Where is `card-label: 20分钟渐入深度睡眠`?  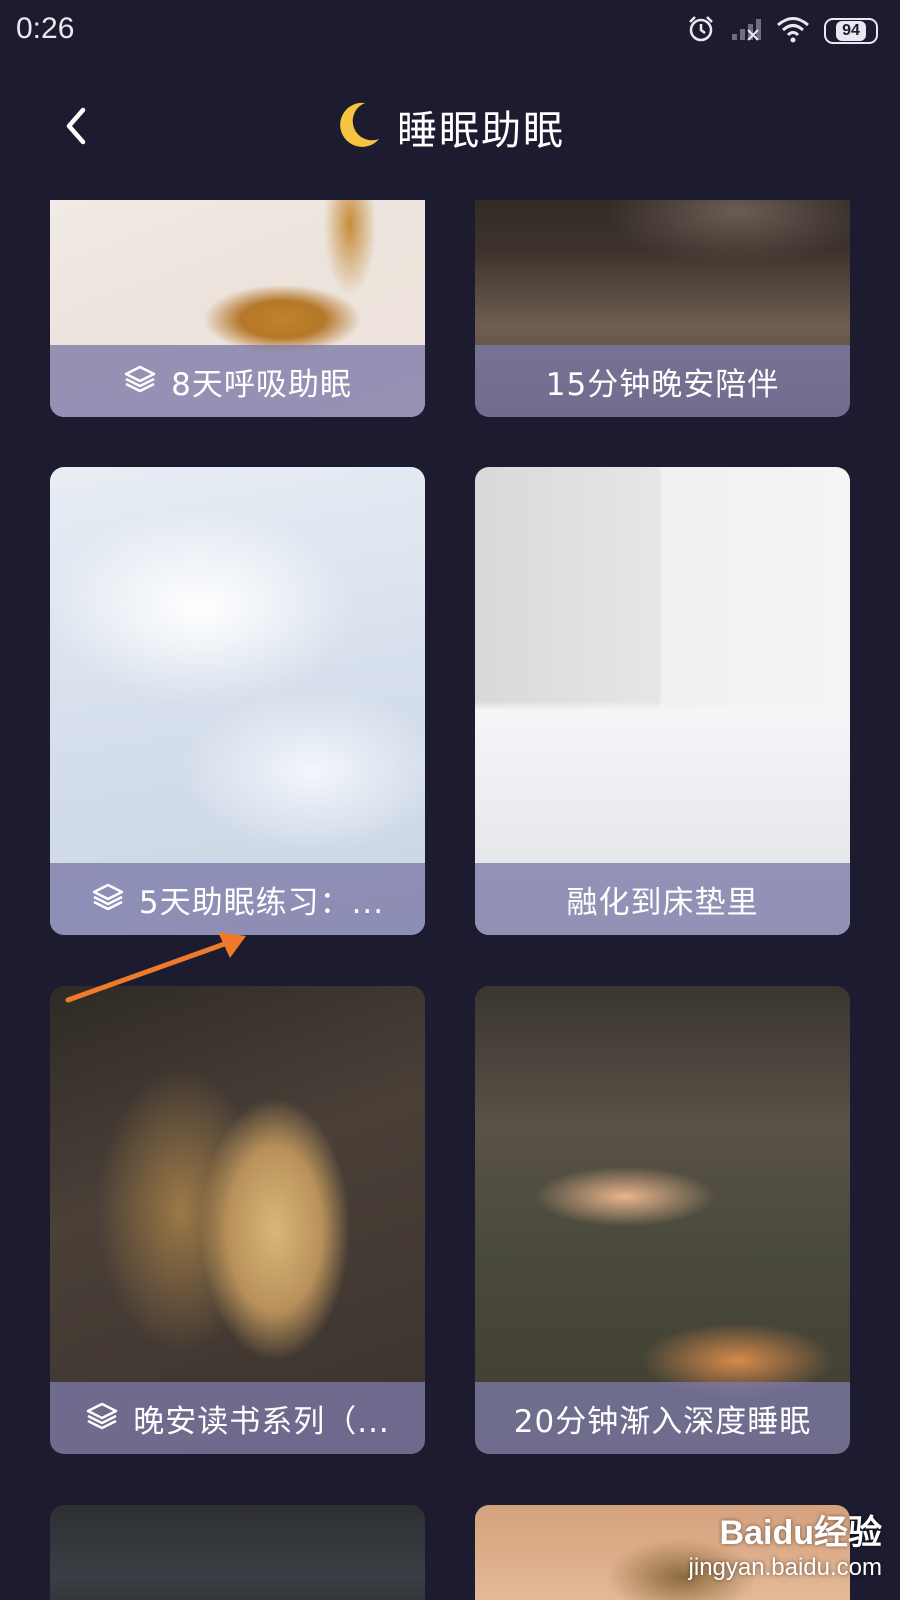
card-label: 20分钟渐入深度睡眠 is located at coordinates (662, 1418).